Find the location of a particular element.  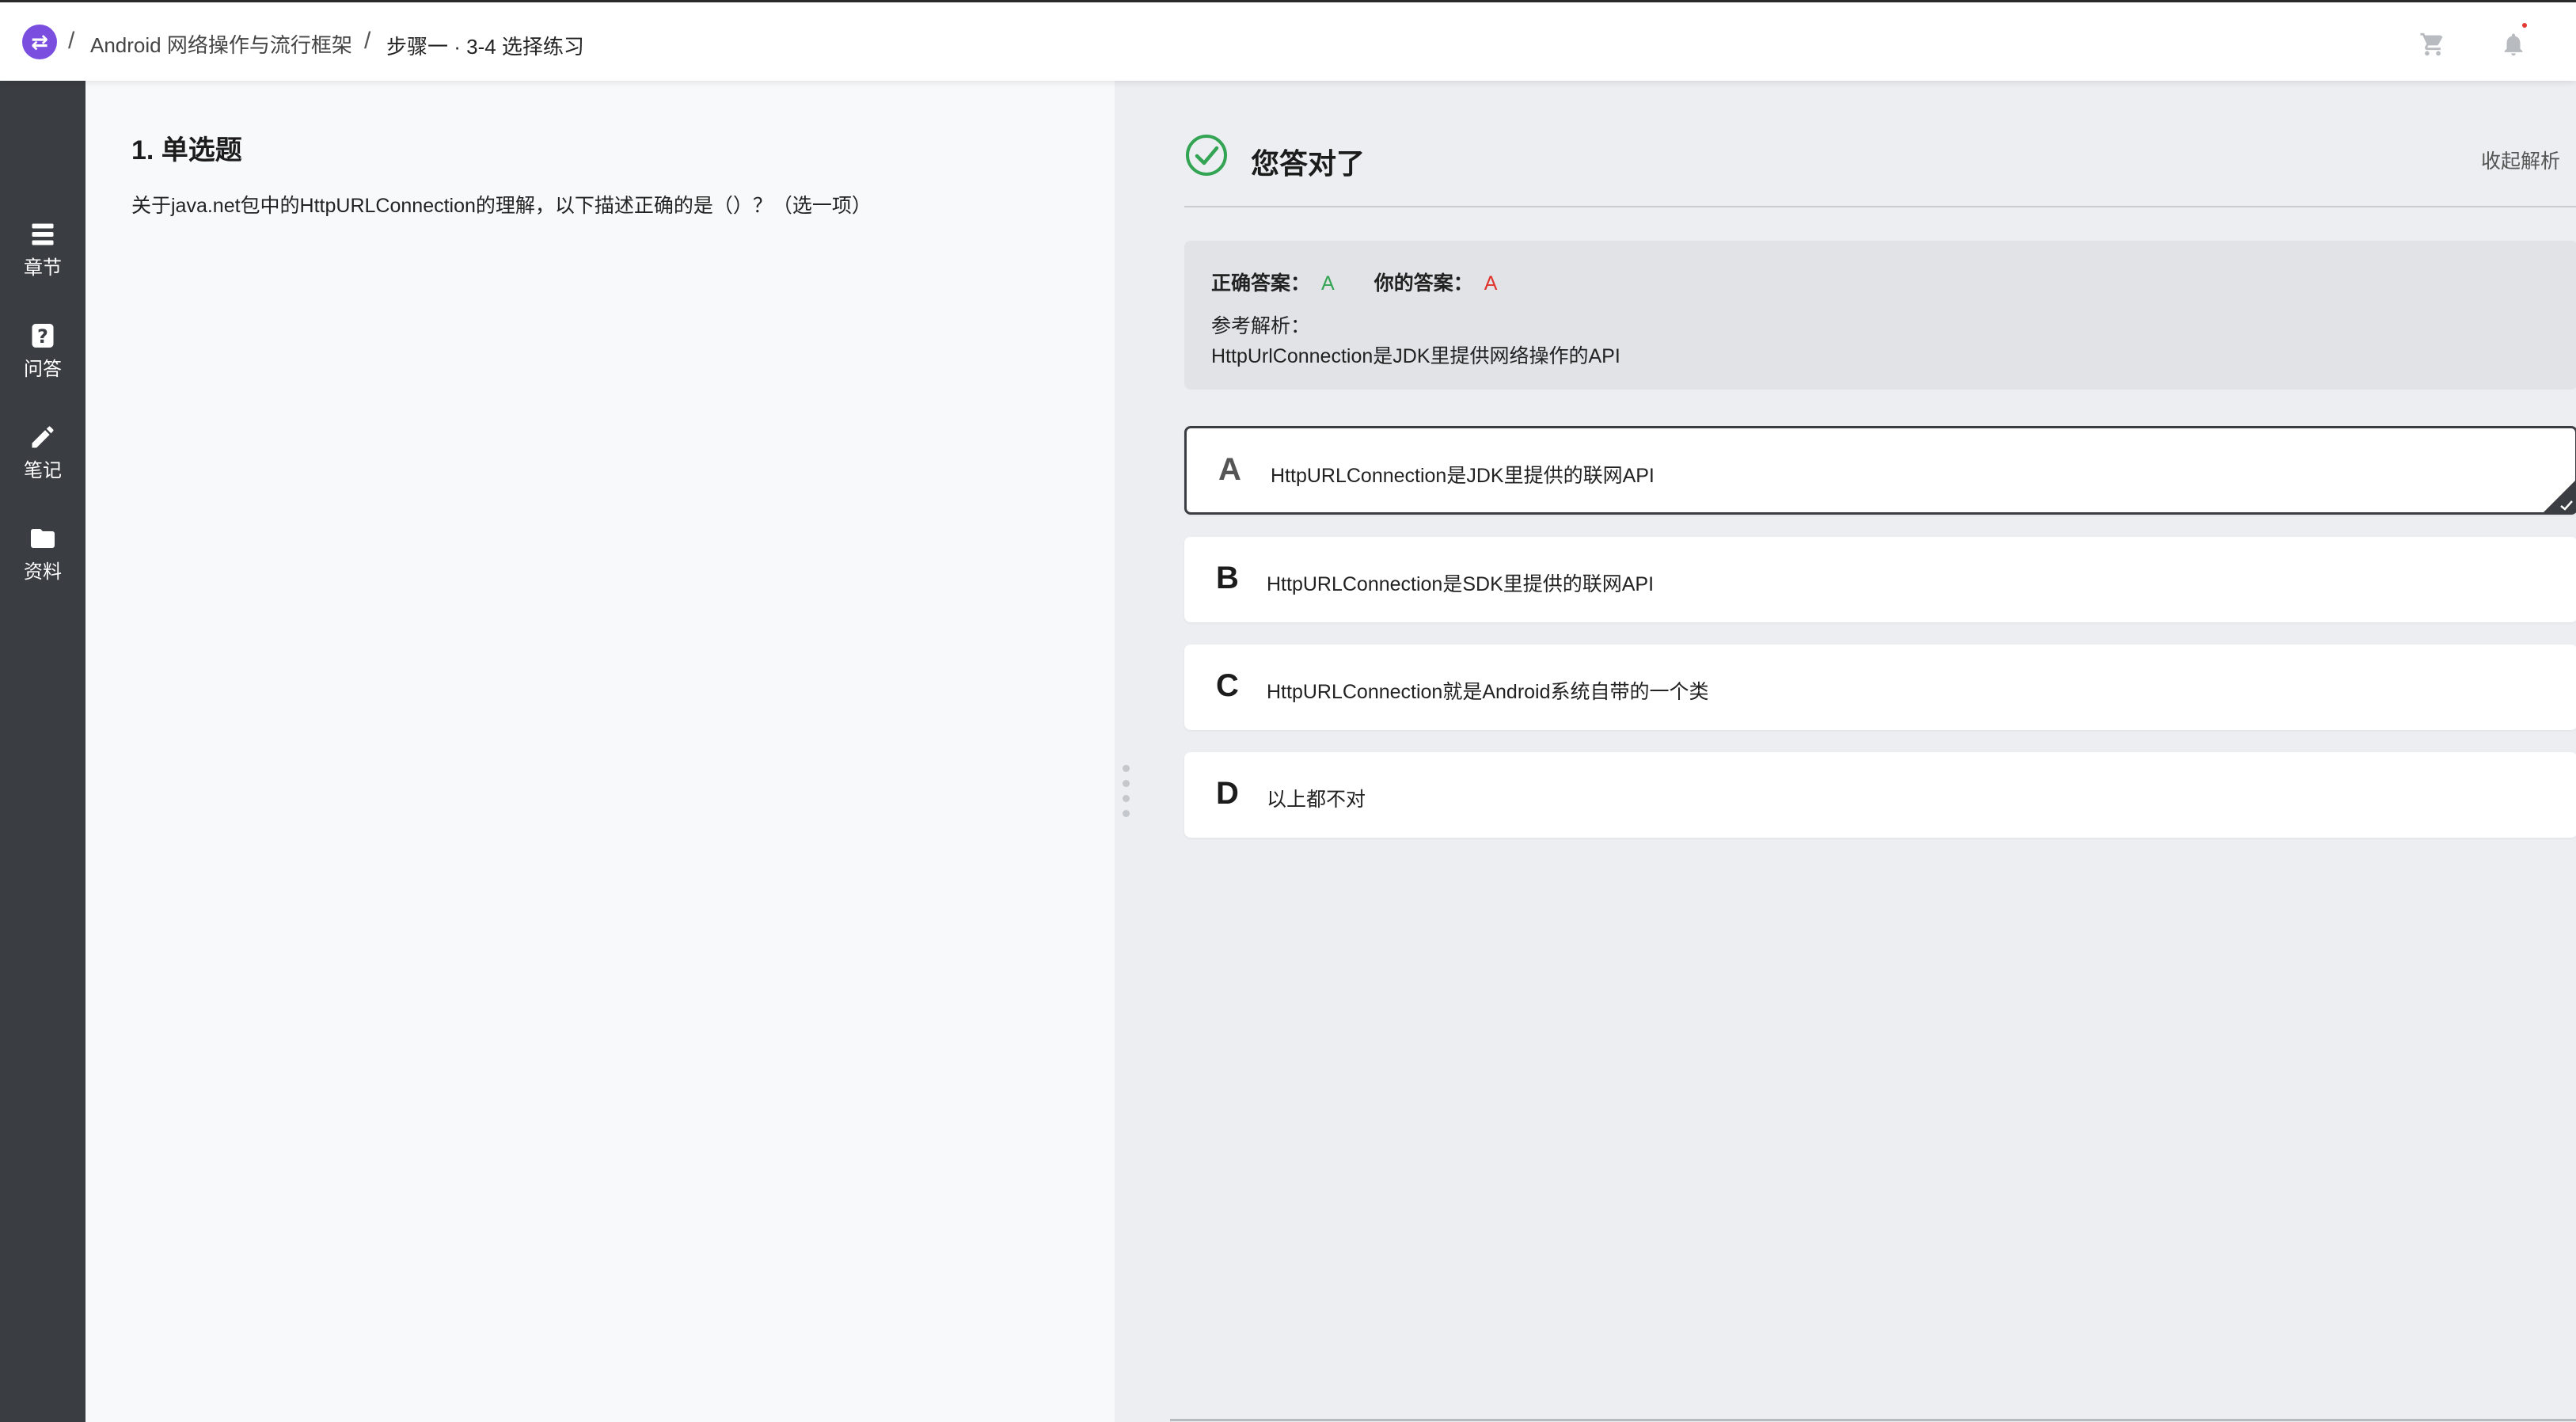

sidebar-item-label: 笔记 is located at coordinates (43, 470).